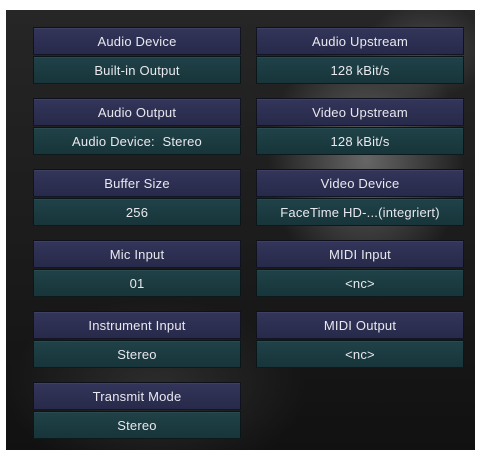  I want to click on audio-device-label: Audio Device, so click(137, 41).